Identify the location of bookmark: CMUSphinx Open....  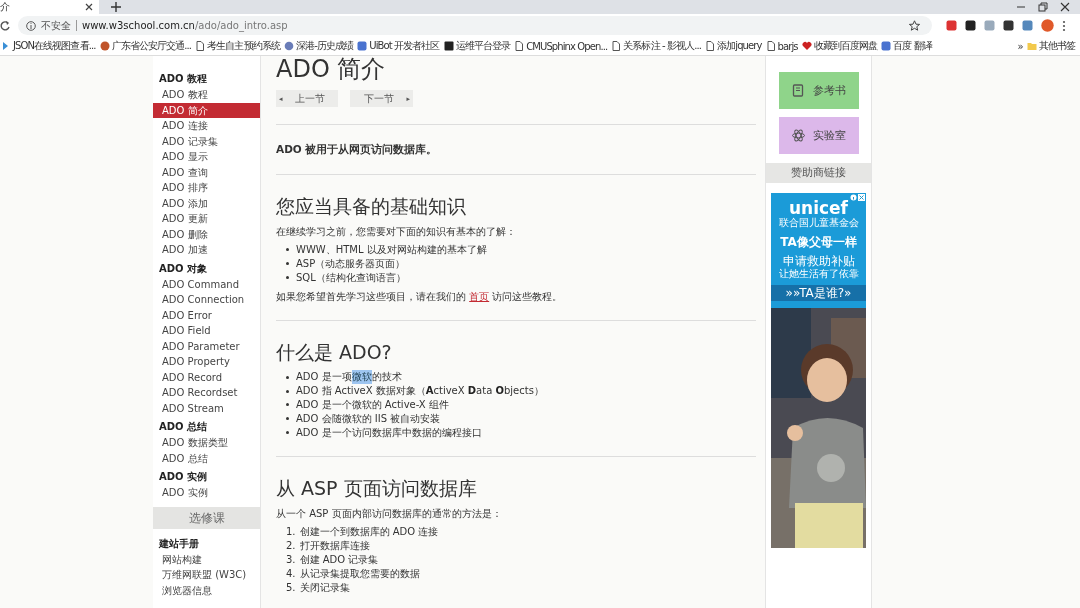
(561, 46).